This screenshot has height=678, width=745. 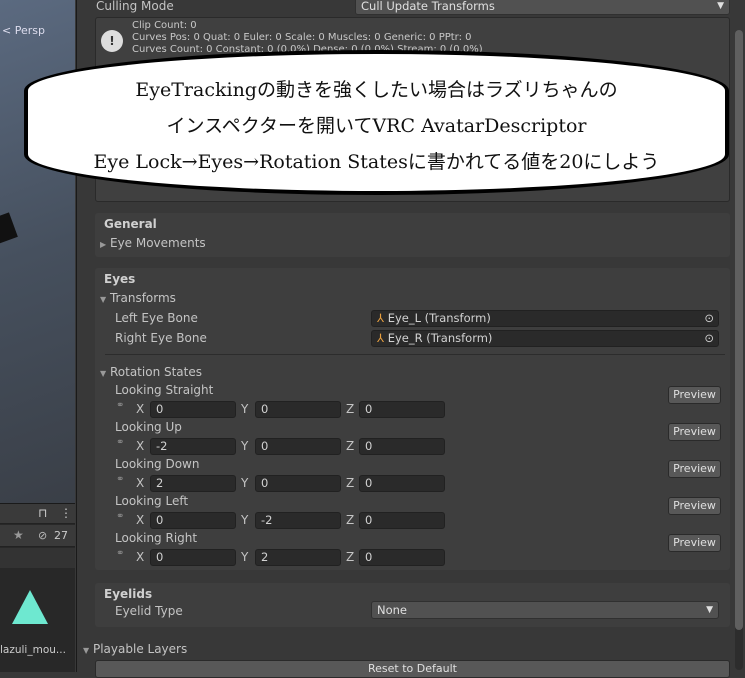 I want to click on scrollbar, so click(x=739, y=350).